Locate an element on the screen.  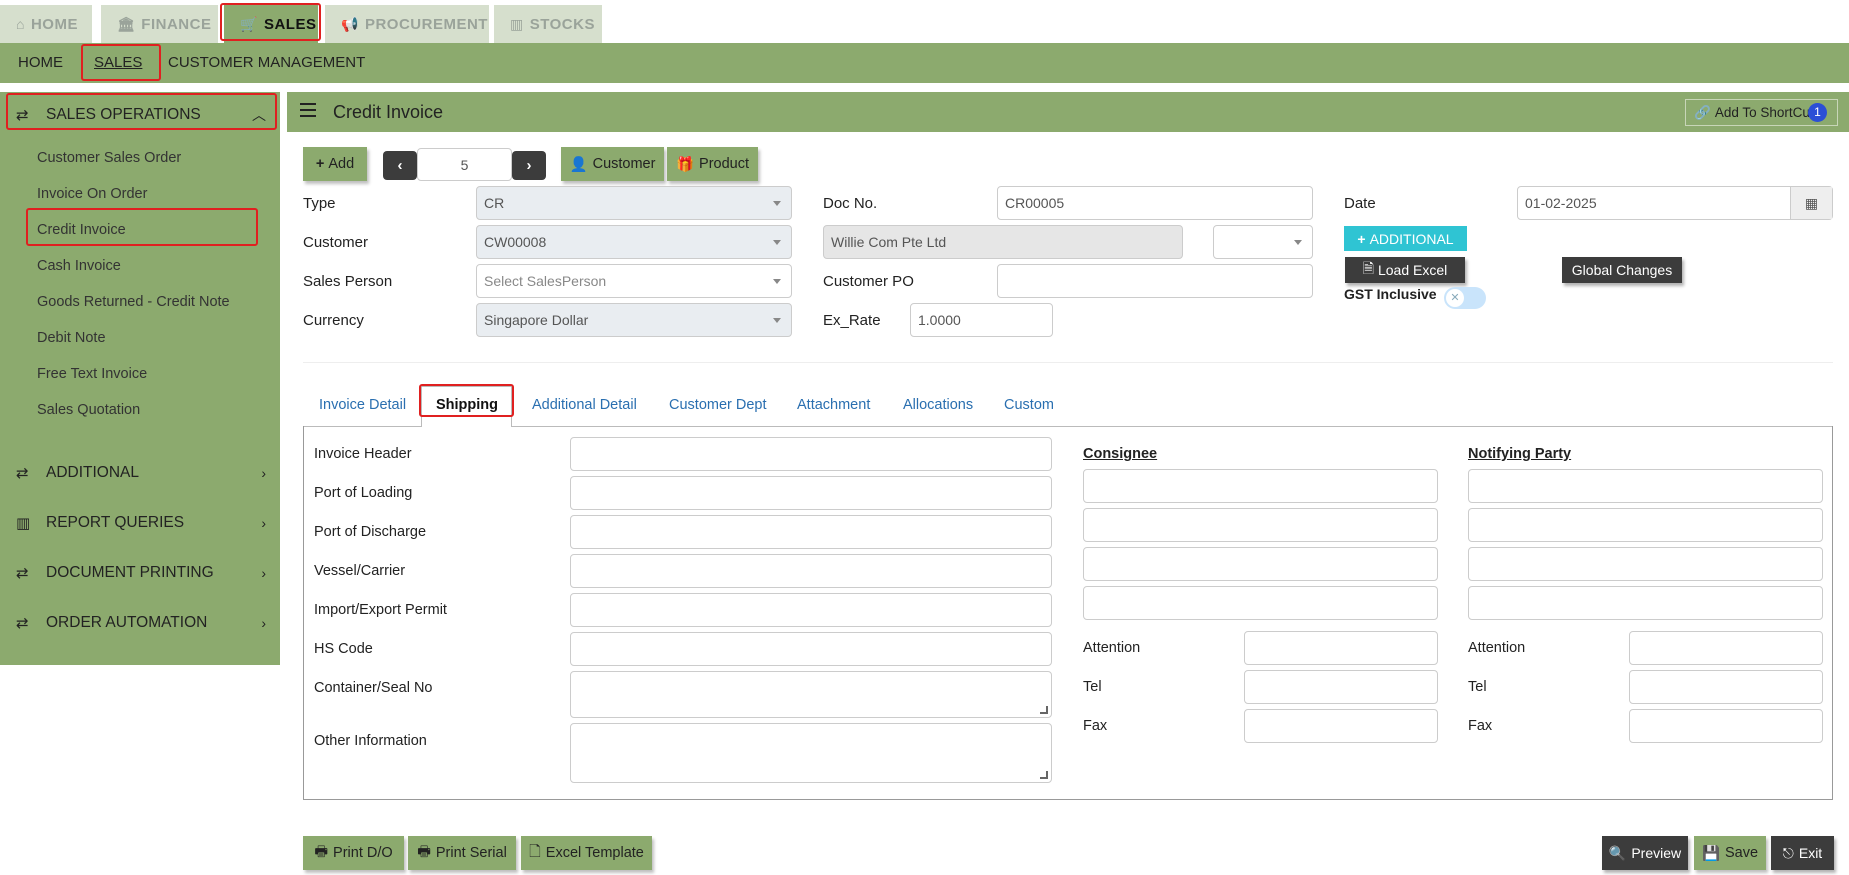
sidebar-section-report-queries: ▥ REPORT QUERIES › is located at coordinates (140, 523).